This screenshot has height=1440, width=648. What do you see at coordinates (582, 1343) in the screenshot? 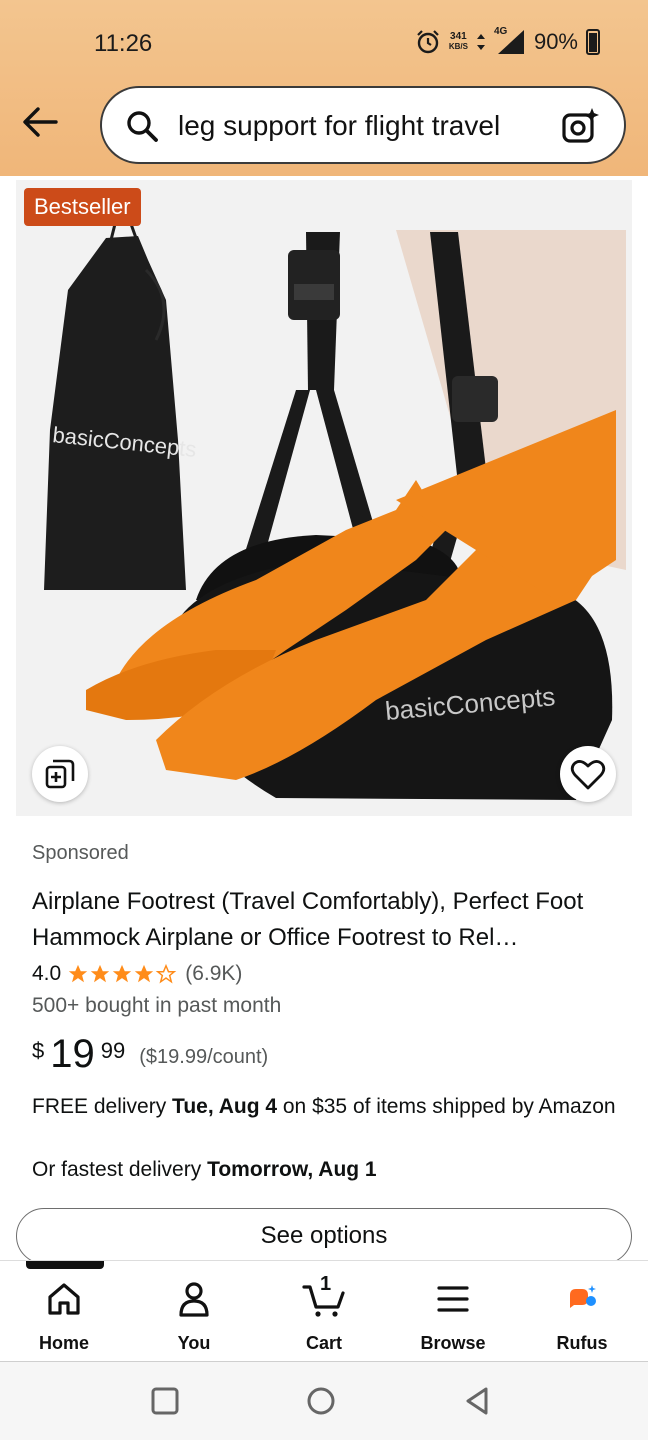
I see `nav-rufus-label: Rufus` at bounding box center [582, 1343].